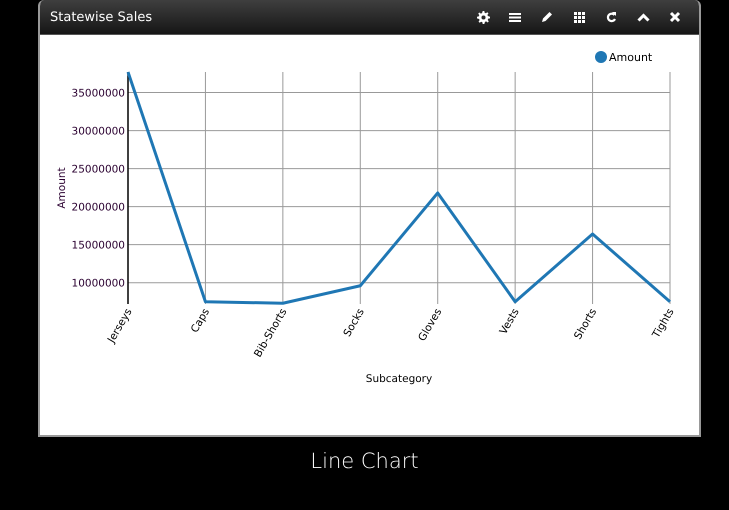  I want to click on refresh-icon, so click(611, 17).